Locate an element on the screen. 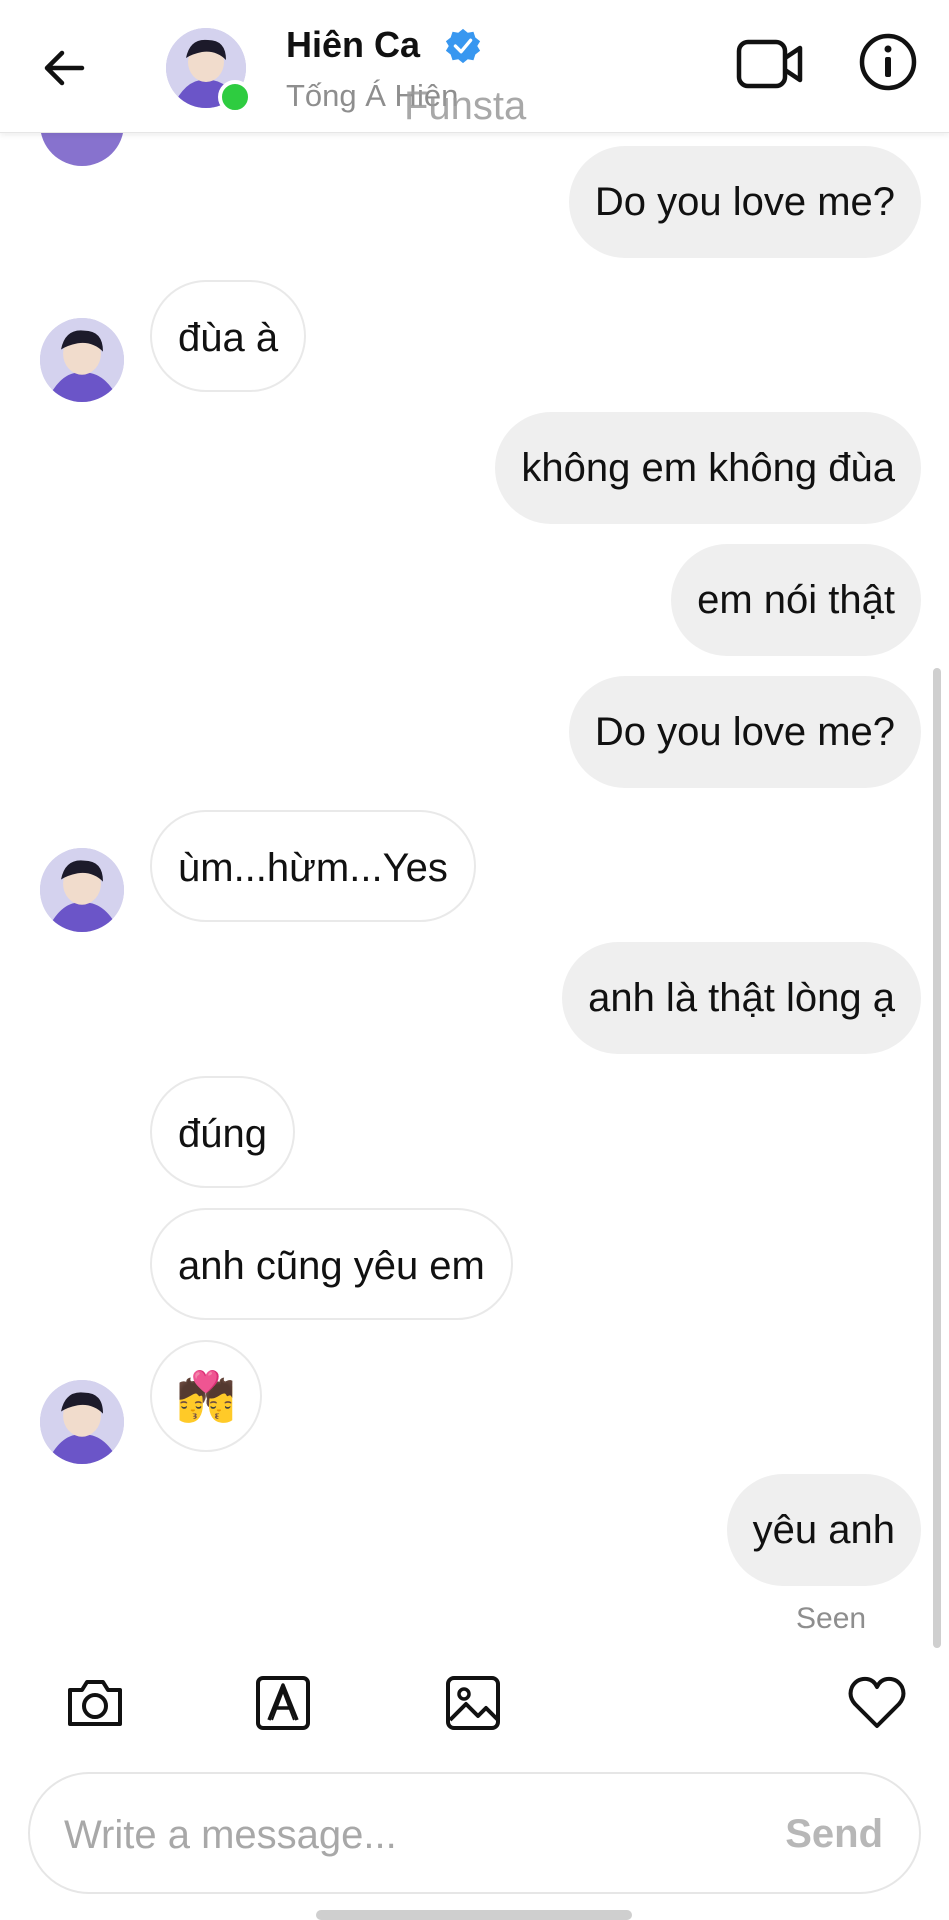  video-call-button is located at coordinates (770, 64).